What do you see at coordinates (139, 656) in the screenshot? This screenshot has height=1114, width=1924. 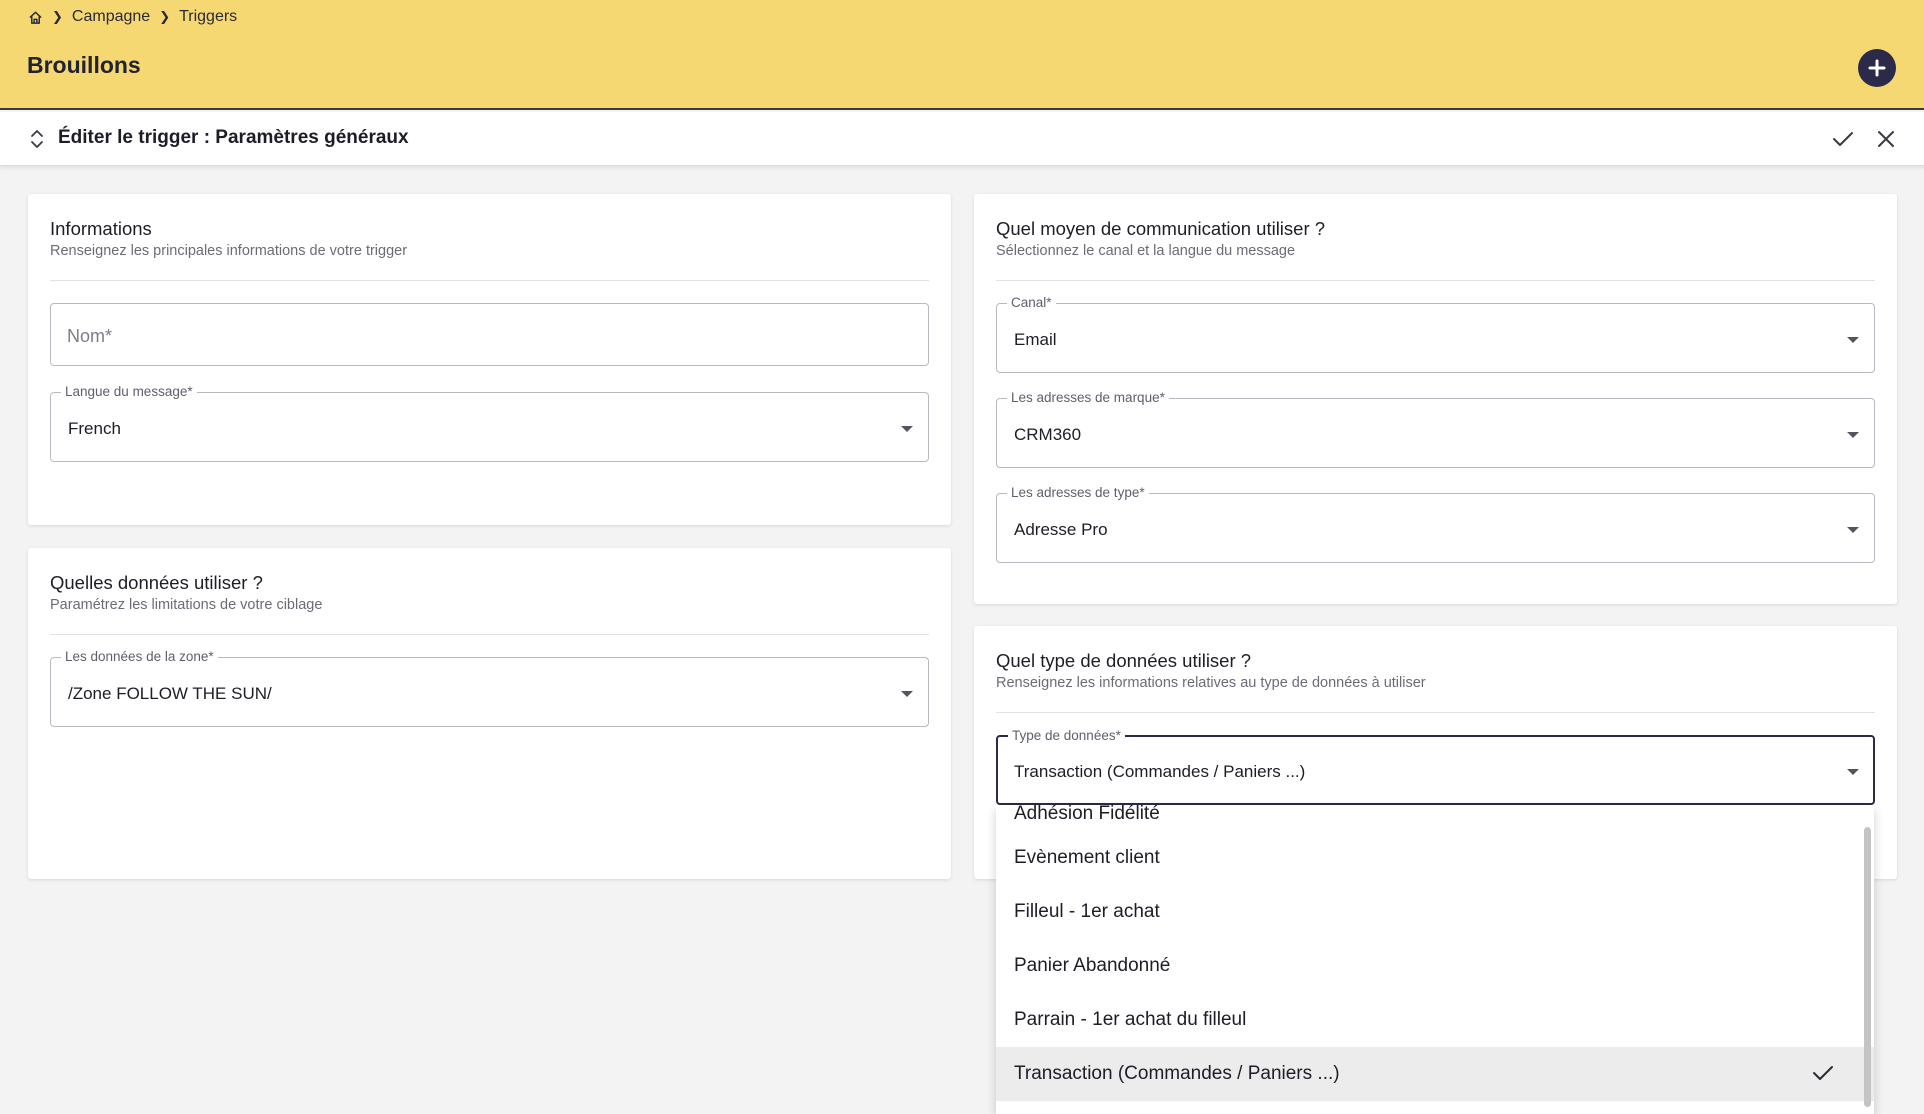 I see `field-label: Les données de la zone*` at bounding box center [139, 656].